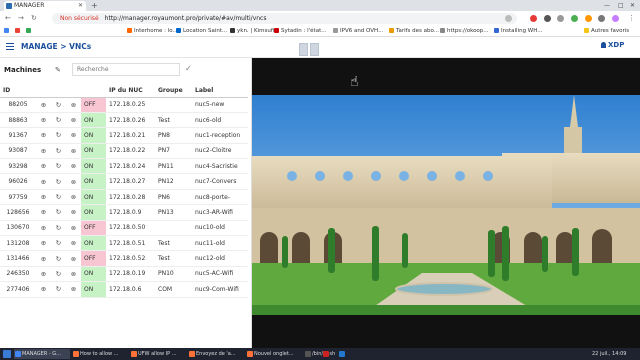 This screenshot has height=360, width=640. Describe the element at coordinates (621, 5) in the screenshot. I see `maximize-icon: □` at that location.